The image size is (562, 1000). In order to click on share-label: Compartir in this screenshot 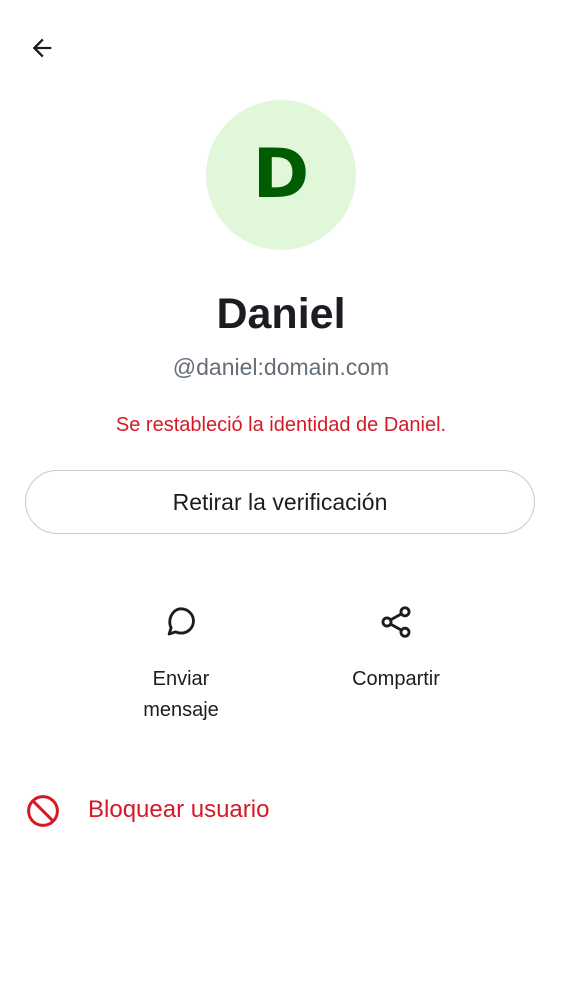, I will do `click(396, 679)`.